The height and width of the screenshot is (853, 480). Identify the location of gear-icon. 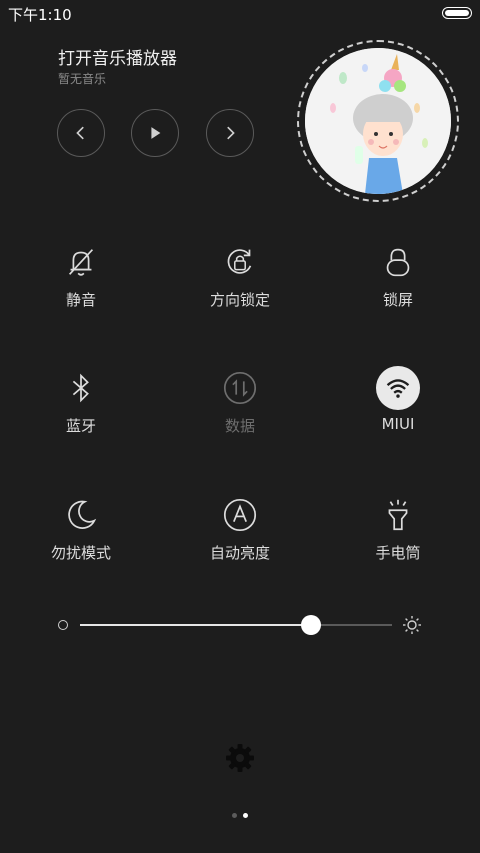
(240, 758).